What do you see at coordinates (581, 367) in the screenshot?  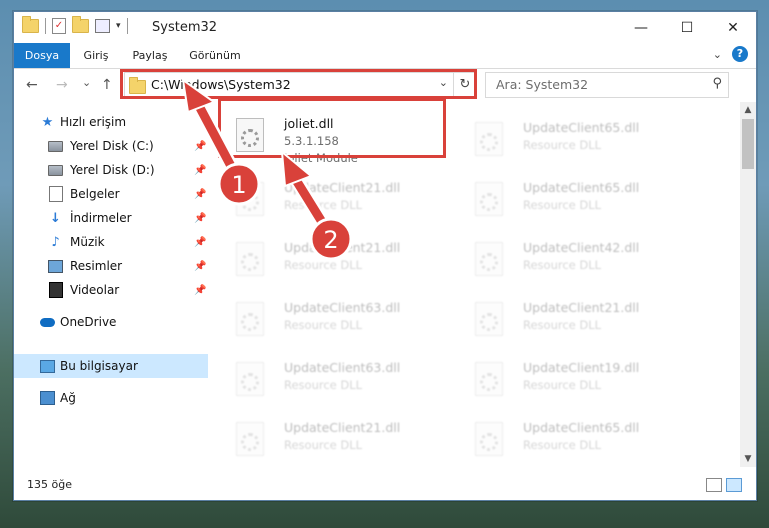 I see `file-name: UpdateClient19.dll` at bounding box center [581, 367].